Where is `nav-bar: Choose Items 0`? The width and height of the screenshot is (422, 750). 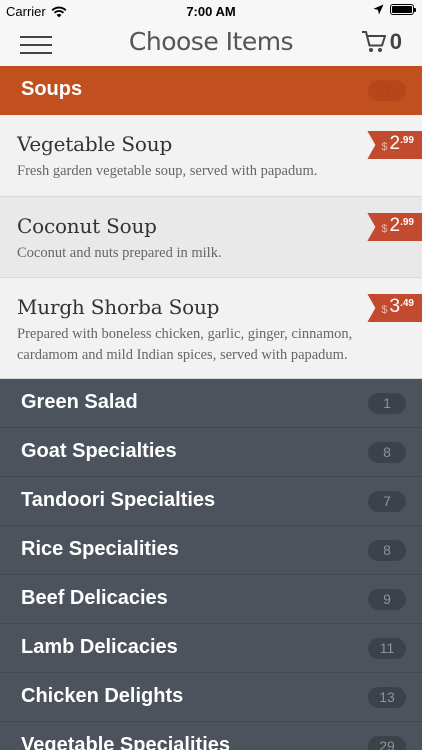 nav-bar: Choose Items 0 is located at coordinates (211, 44).